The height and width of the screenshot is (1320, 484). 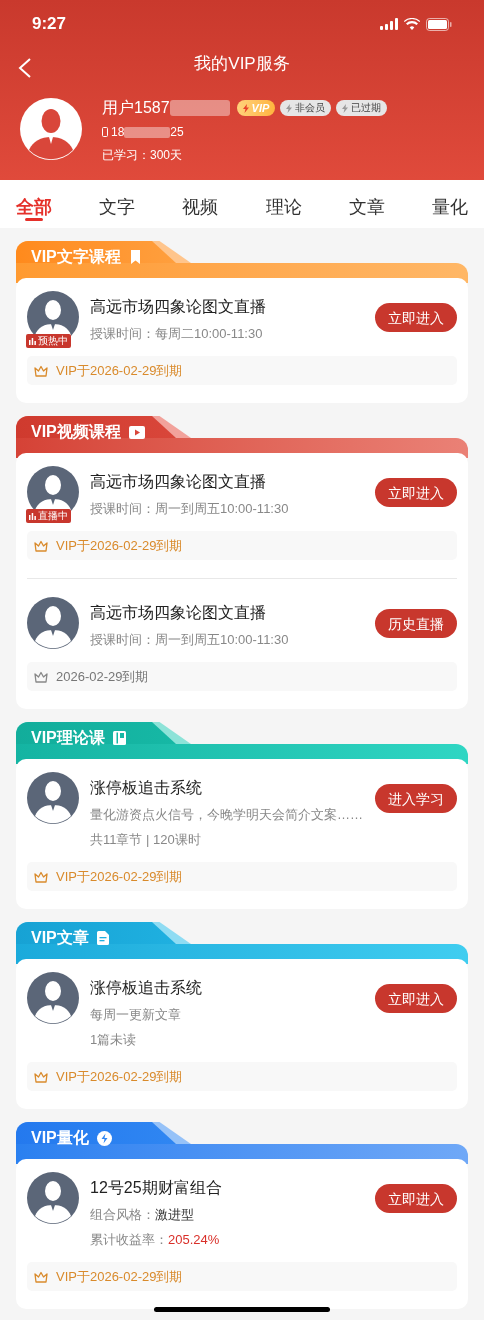 What do you see at coordinates (412, 24) in the screenshot?
I see `wifi-icon` at bounding box center [412, 24].